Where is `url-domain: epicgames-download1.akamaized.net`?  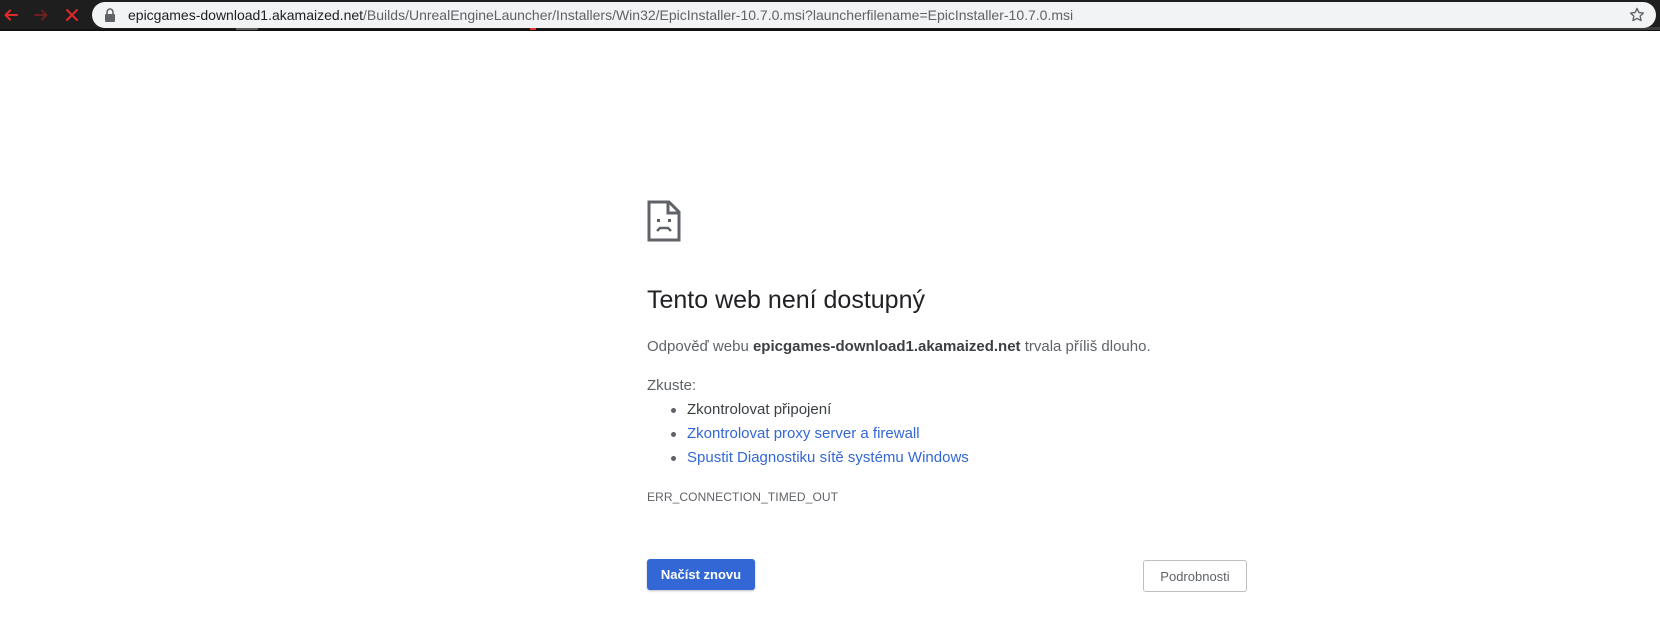 url-domain: epicgames-download1.akamaized.net is located at coordinates (246, 15).